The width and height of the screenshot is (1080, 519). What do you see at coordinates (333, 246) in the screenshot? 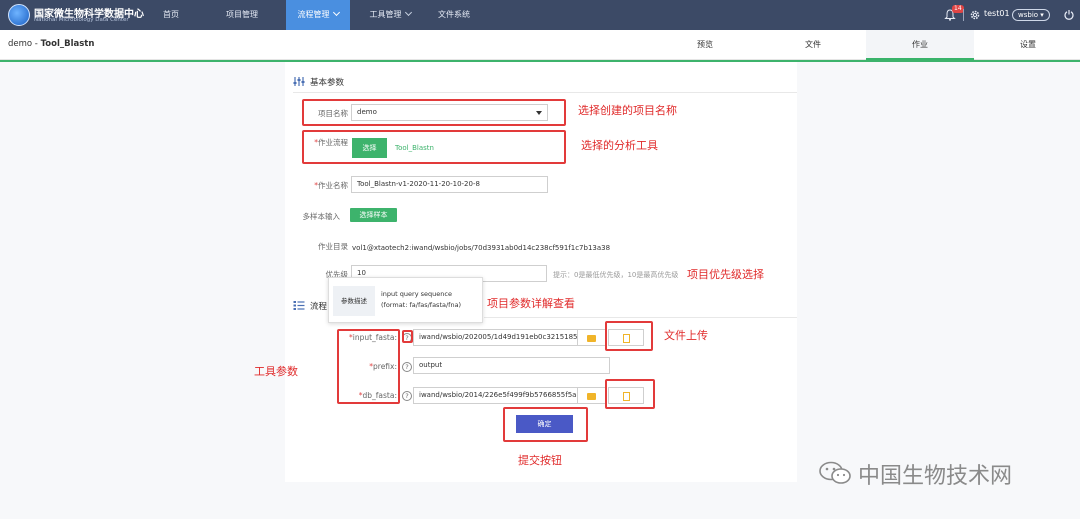
I see `job-dir-label: 作业目录` at bounding box center [333, 246].